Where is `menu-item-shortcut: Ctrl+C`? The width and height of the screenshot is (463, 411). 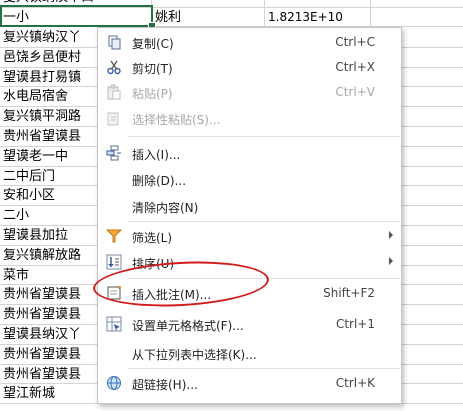
menu-item-shortcut: Ctrl+C is located at coordinates (355, 42).